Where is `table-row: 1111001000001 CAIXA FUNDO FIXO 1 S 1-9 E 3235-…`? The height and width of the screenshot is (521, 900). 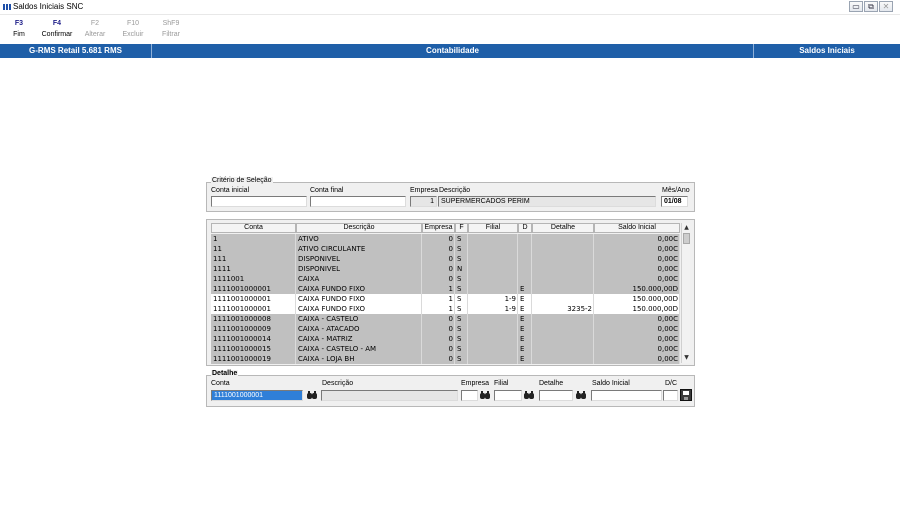
table-row: 1111001000001 CAIXA FUNDO FIXO 1 S 1-9 E 3235-… is located at coordinates (445, 309).